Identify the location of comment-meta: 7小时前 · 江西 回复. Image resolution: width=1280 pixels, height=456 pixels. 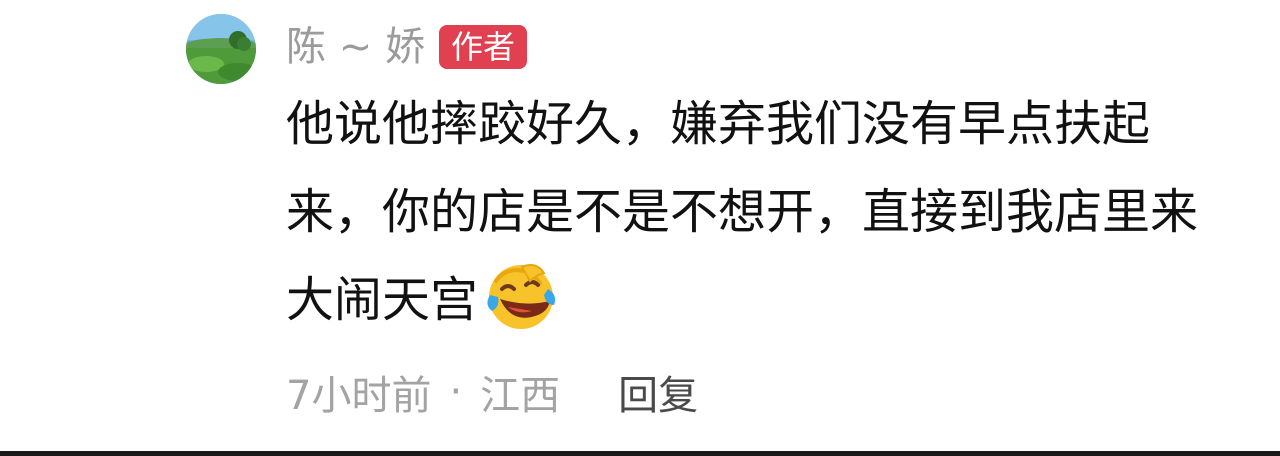
(492, 392).